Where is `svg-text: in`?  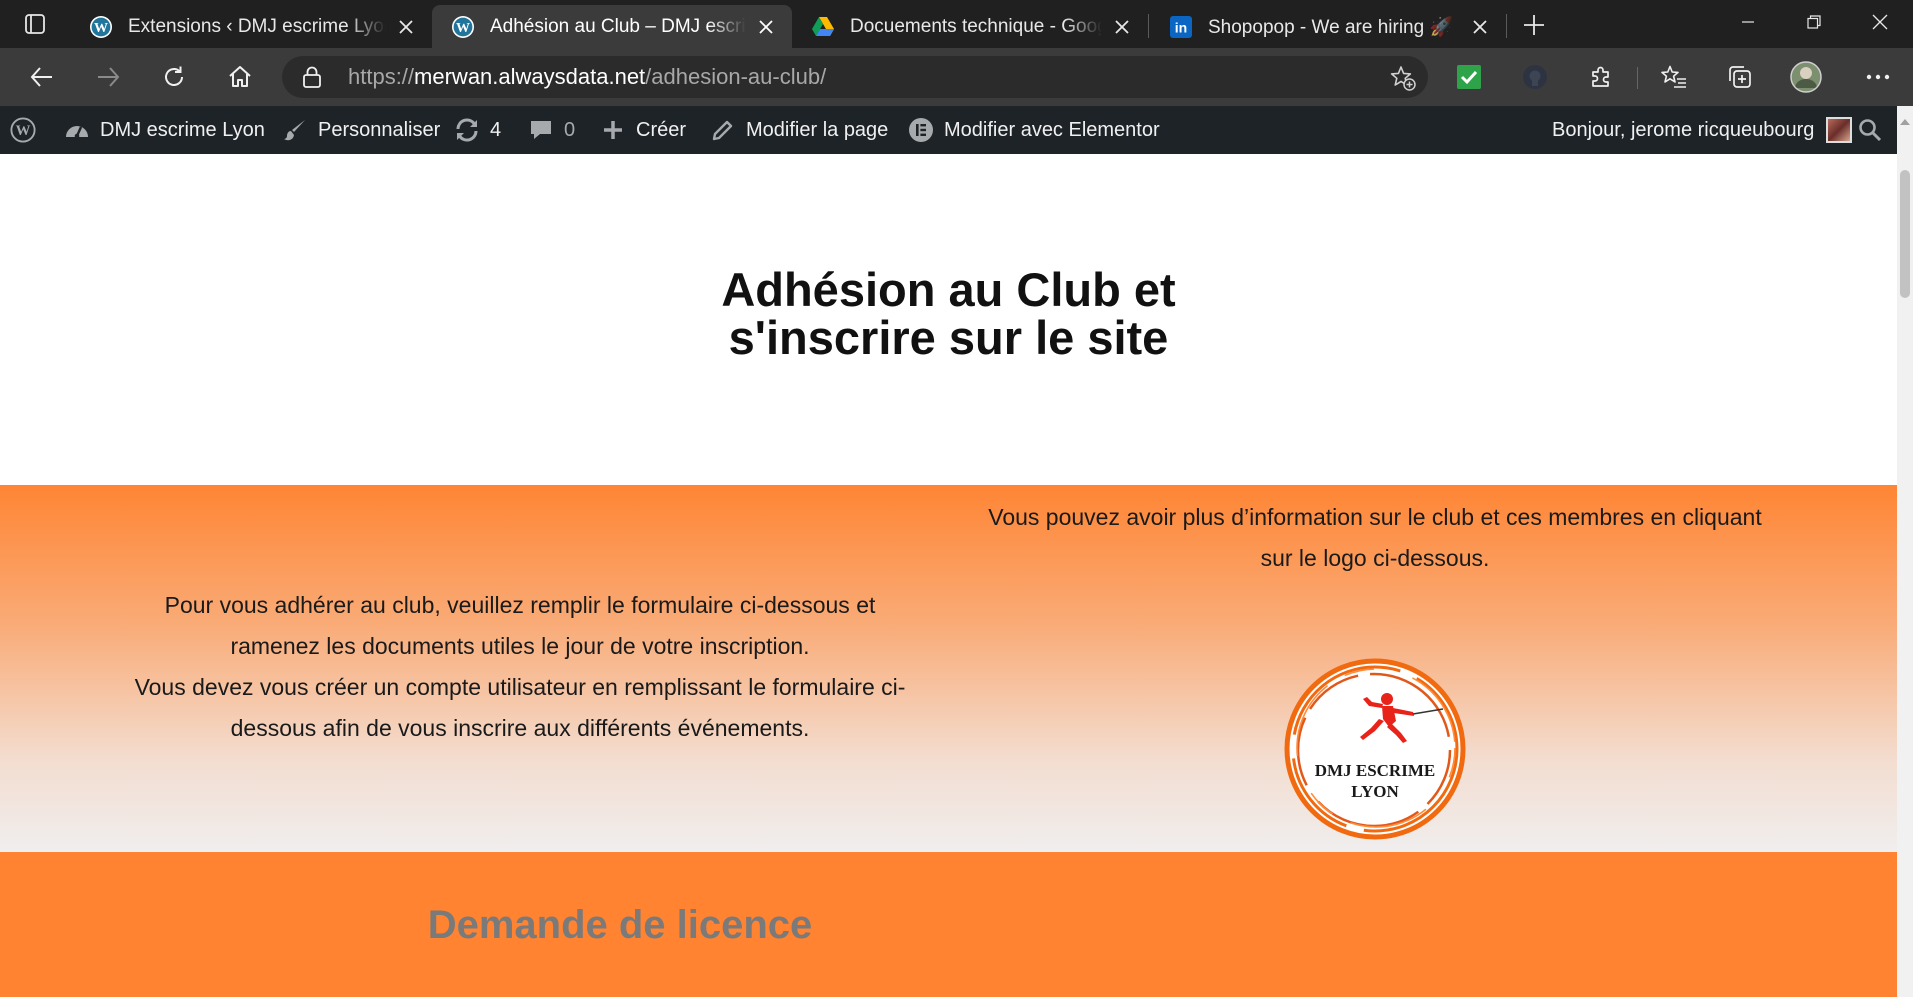 svg-text: in is located at coordinates (1181, 27).